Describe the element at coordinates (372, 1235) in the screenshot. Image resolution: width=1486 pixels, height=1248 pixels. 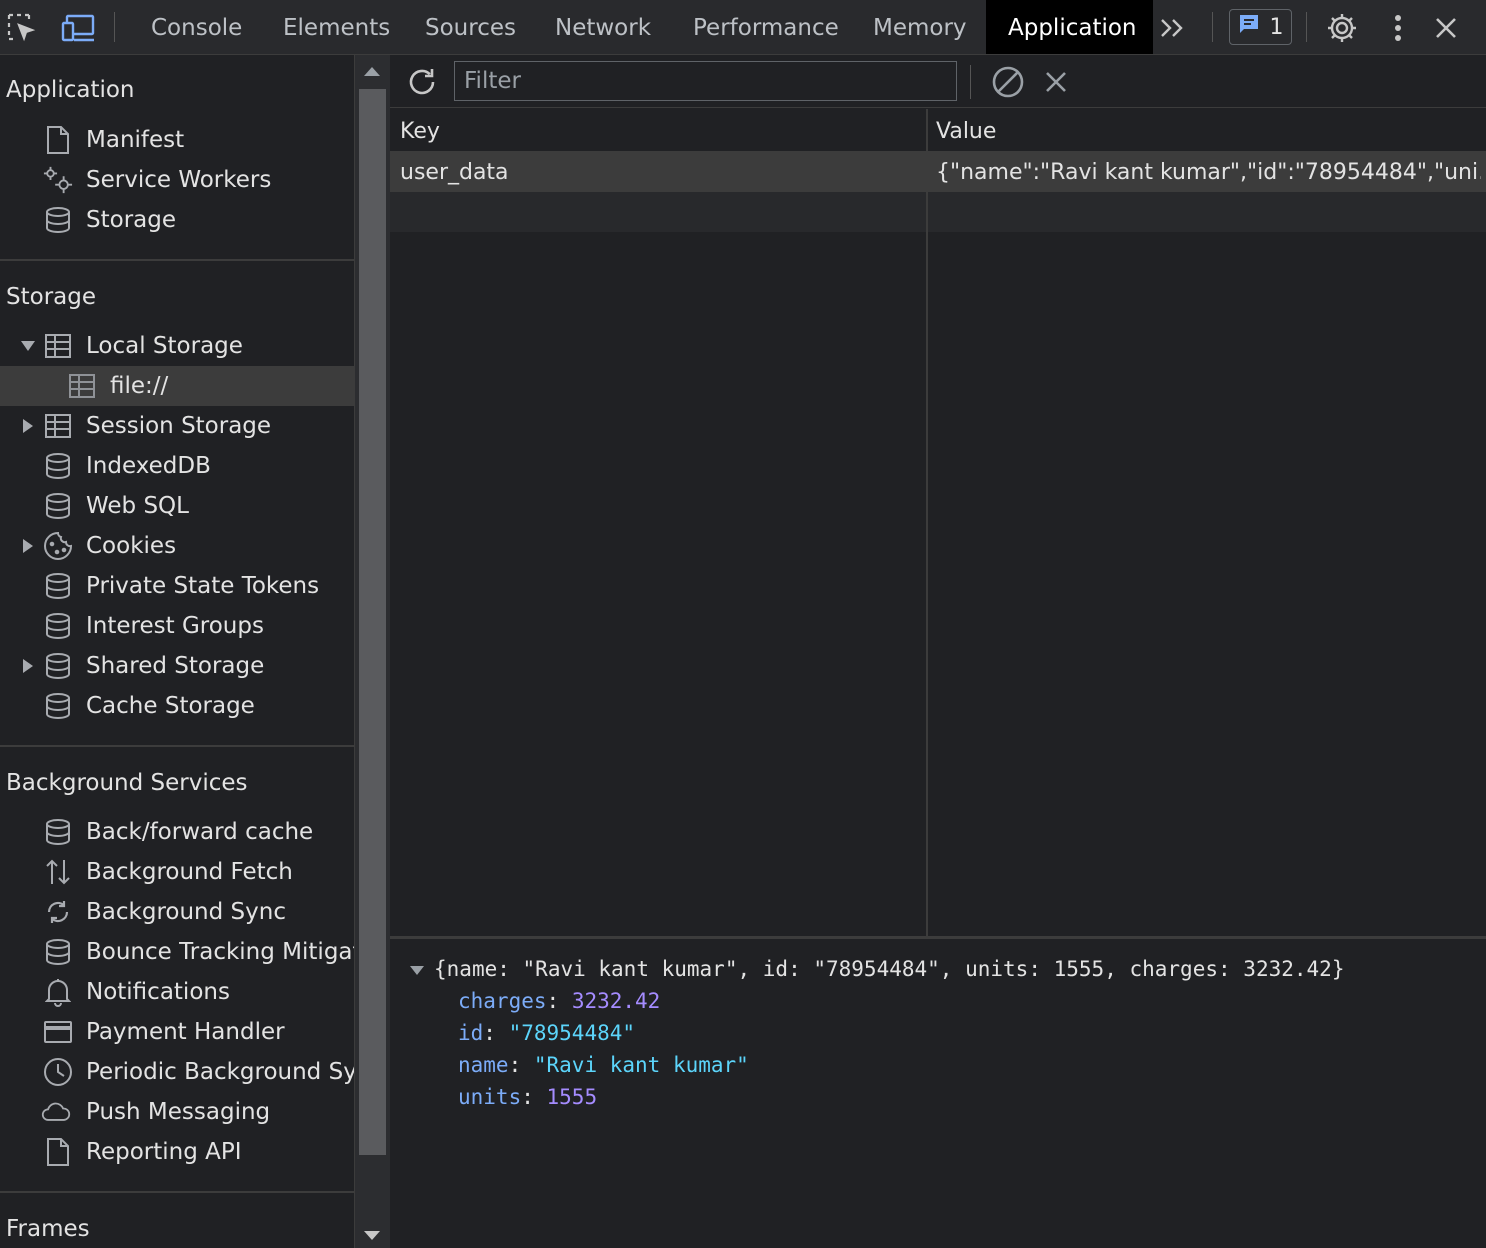
I see `scroll-down-arrow-icon` at that location.